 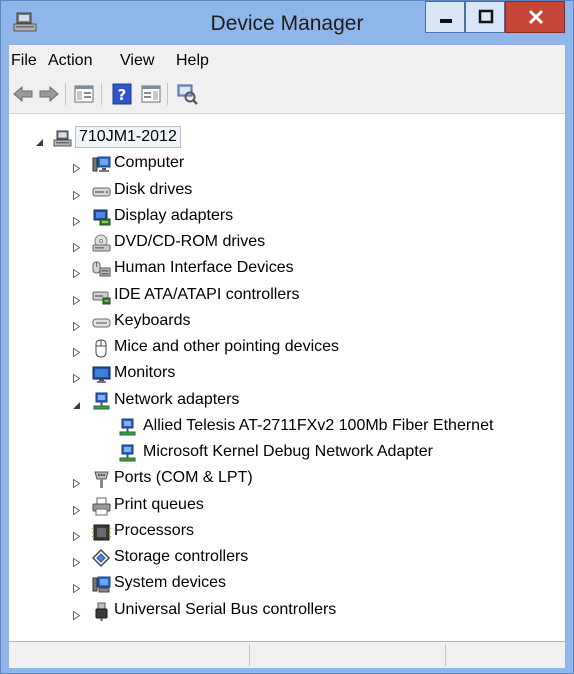 I want to click on close-icon, so click(x=536, y=17).